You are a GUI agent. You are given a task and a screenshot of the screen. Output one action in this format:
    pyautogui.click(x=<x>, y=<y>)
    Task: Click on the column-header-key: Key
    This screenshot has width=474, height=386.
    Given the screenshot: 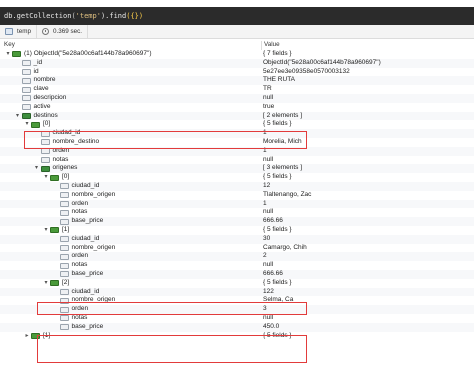 What is the action you would take?
    pyautogui.click(x=9, y=44)
    